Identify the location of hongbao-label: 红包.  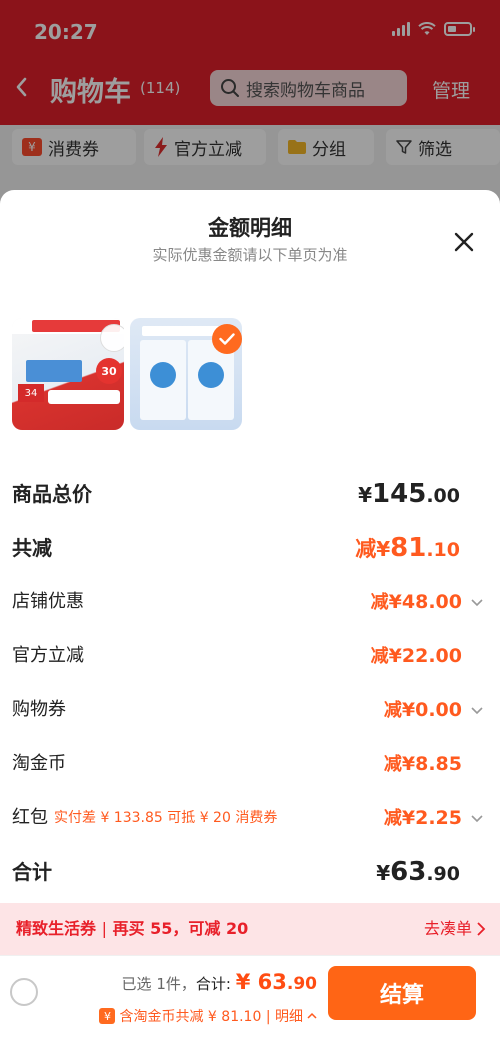
(30, 817).